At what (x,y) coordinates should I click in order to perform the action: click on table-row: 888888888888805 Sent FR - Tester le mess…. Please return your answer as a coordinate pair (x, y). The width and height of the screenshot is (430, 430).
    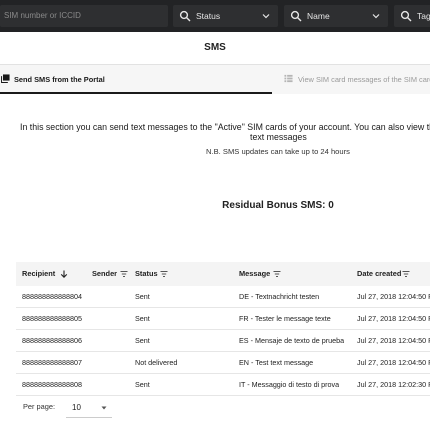
    Looking at the image, I should click on (223, 319).